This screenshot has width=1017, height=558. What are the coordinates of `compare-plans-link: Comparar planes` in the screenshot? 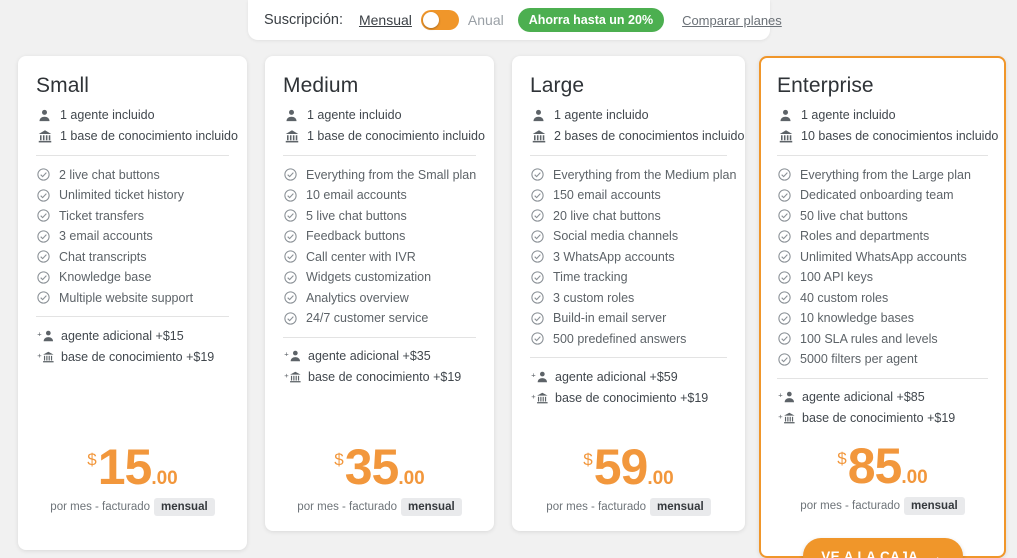 It's located at (732, 20).